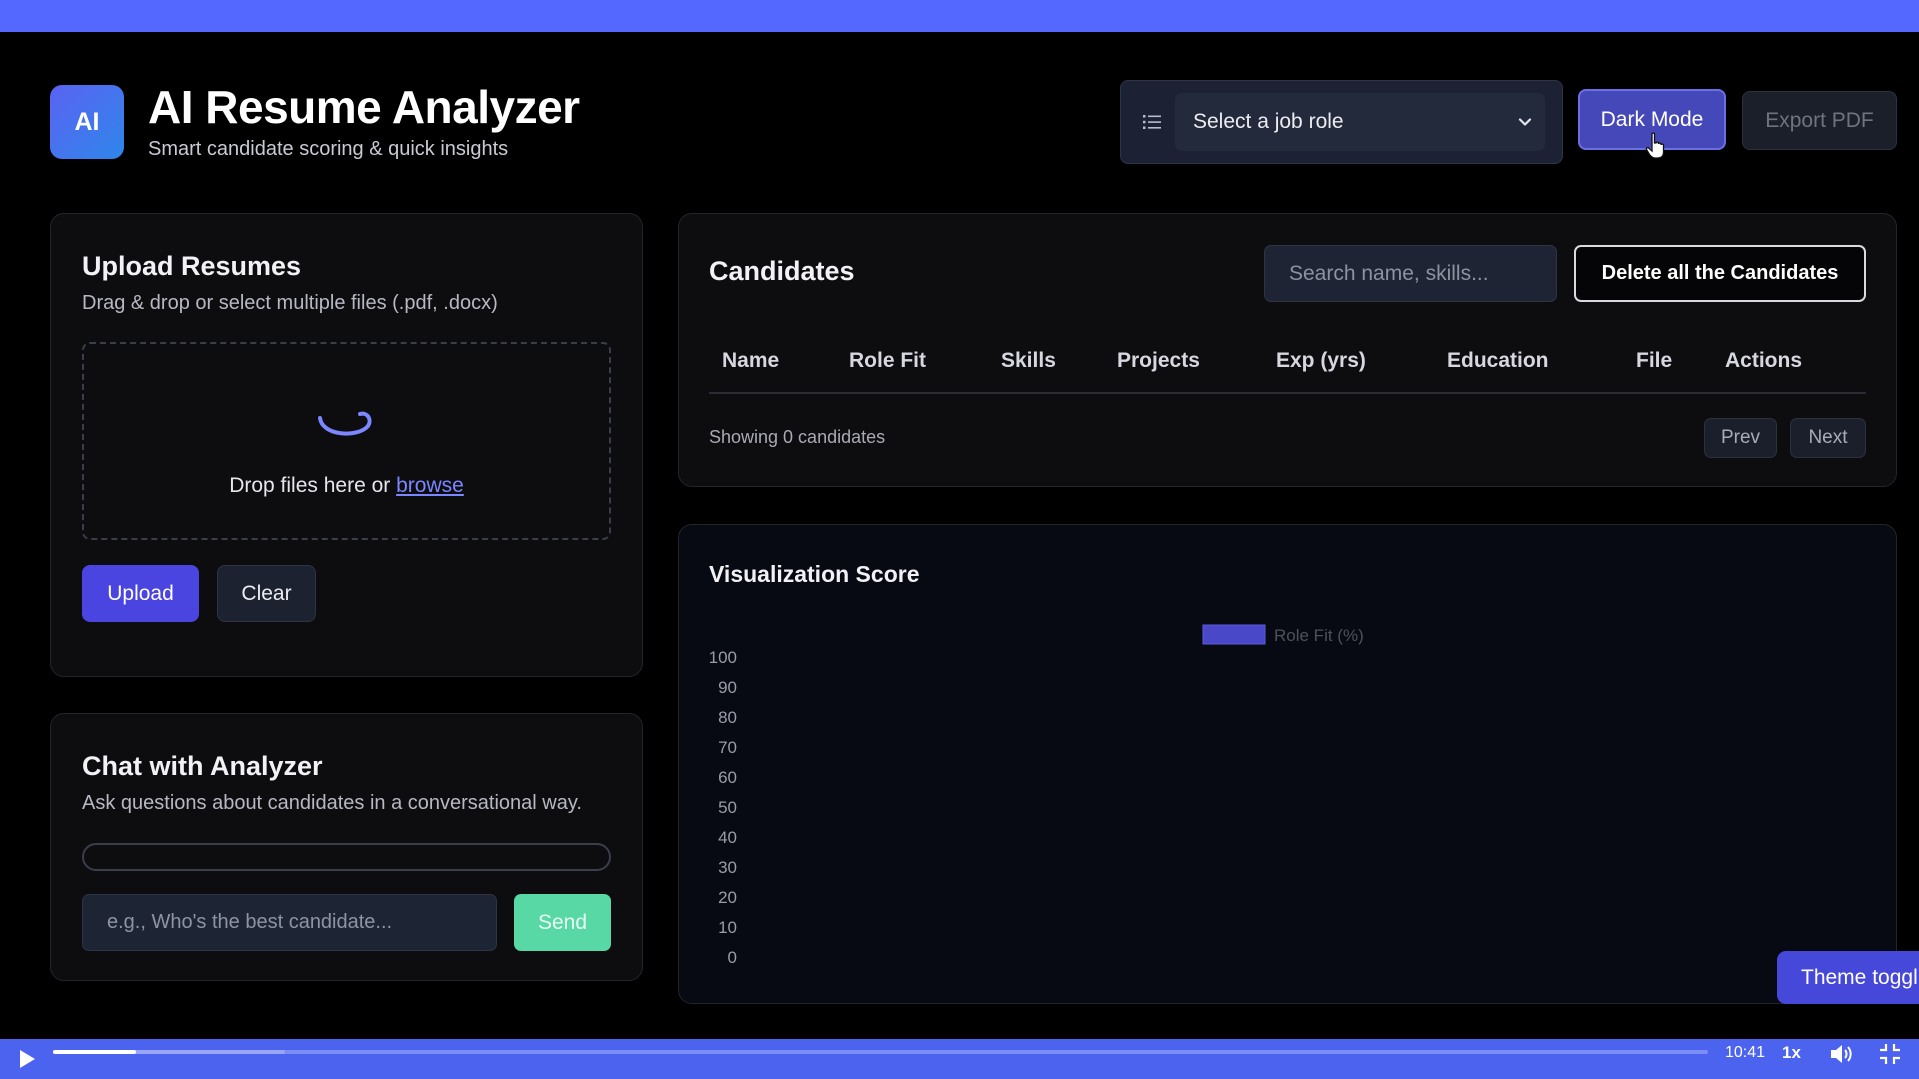 The width and height of the screenshot is (1919, 1079). I want to click on chat-title: Chat with Analyzer, so click(202, 766).